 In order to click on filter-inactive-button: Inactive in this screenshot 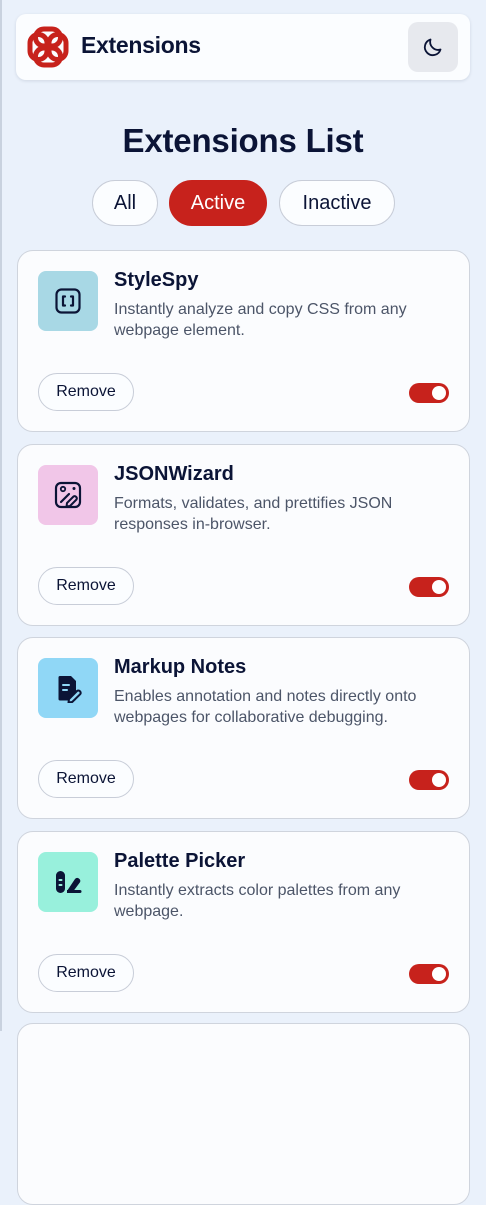, I will do `click(337, 203)`.